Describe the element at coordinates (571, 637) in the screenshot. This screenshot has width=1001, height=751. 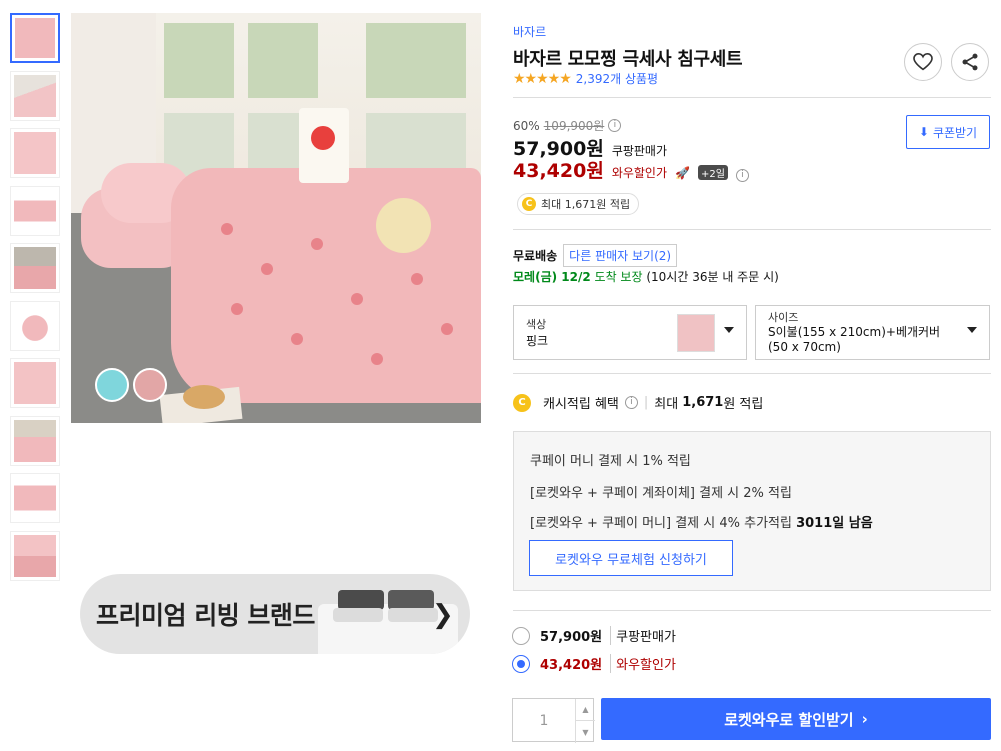
I see `price-option-price: 57,900원` at that location.